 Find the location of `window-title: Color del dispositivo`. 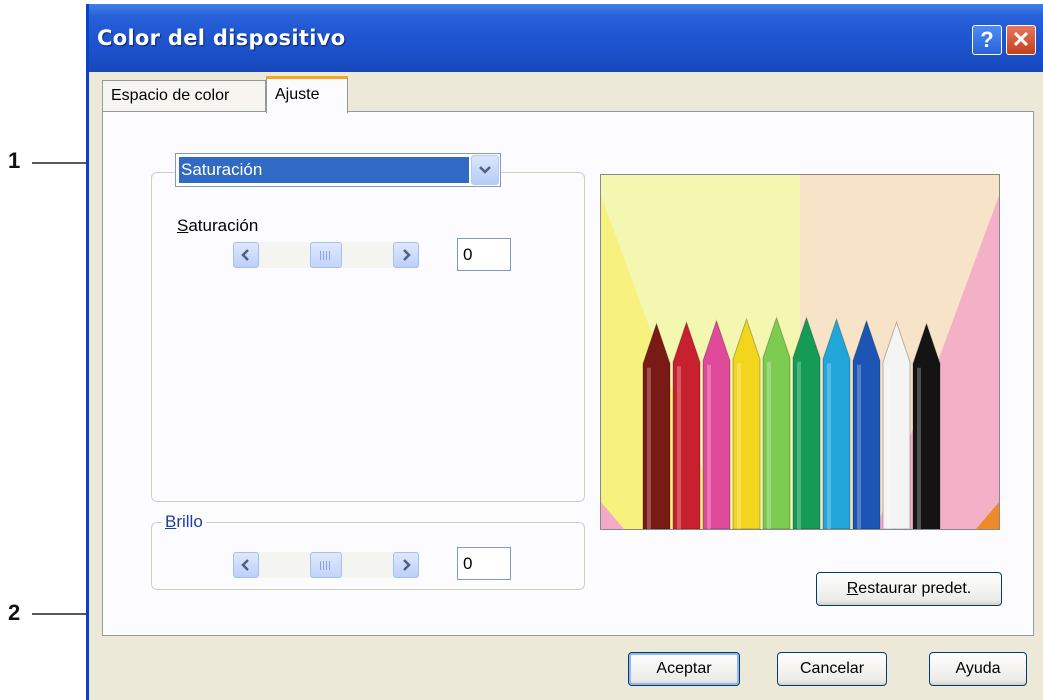

window-title: Color del dispositivo is located at coordinates (221, 38).